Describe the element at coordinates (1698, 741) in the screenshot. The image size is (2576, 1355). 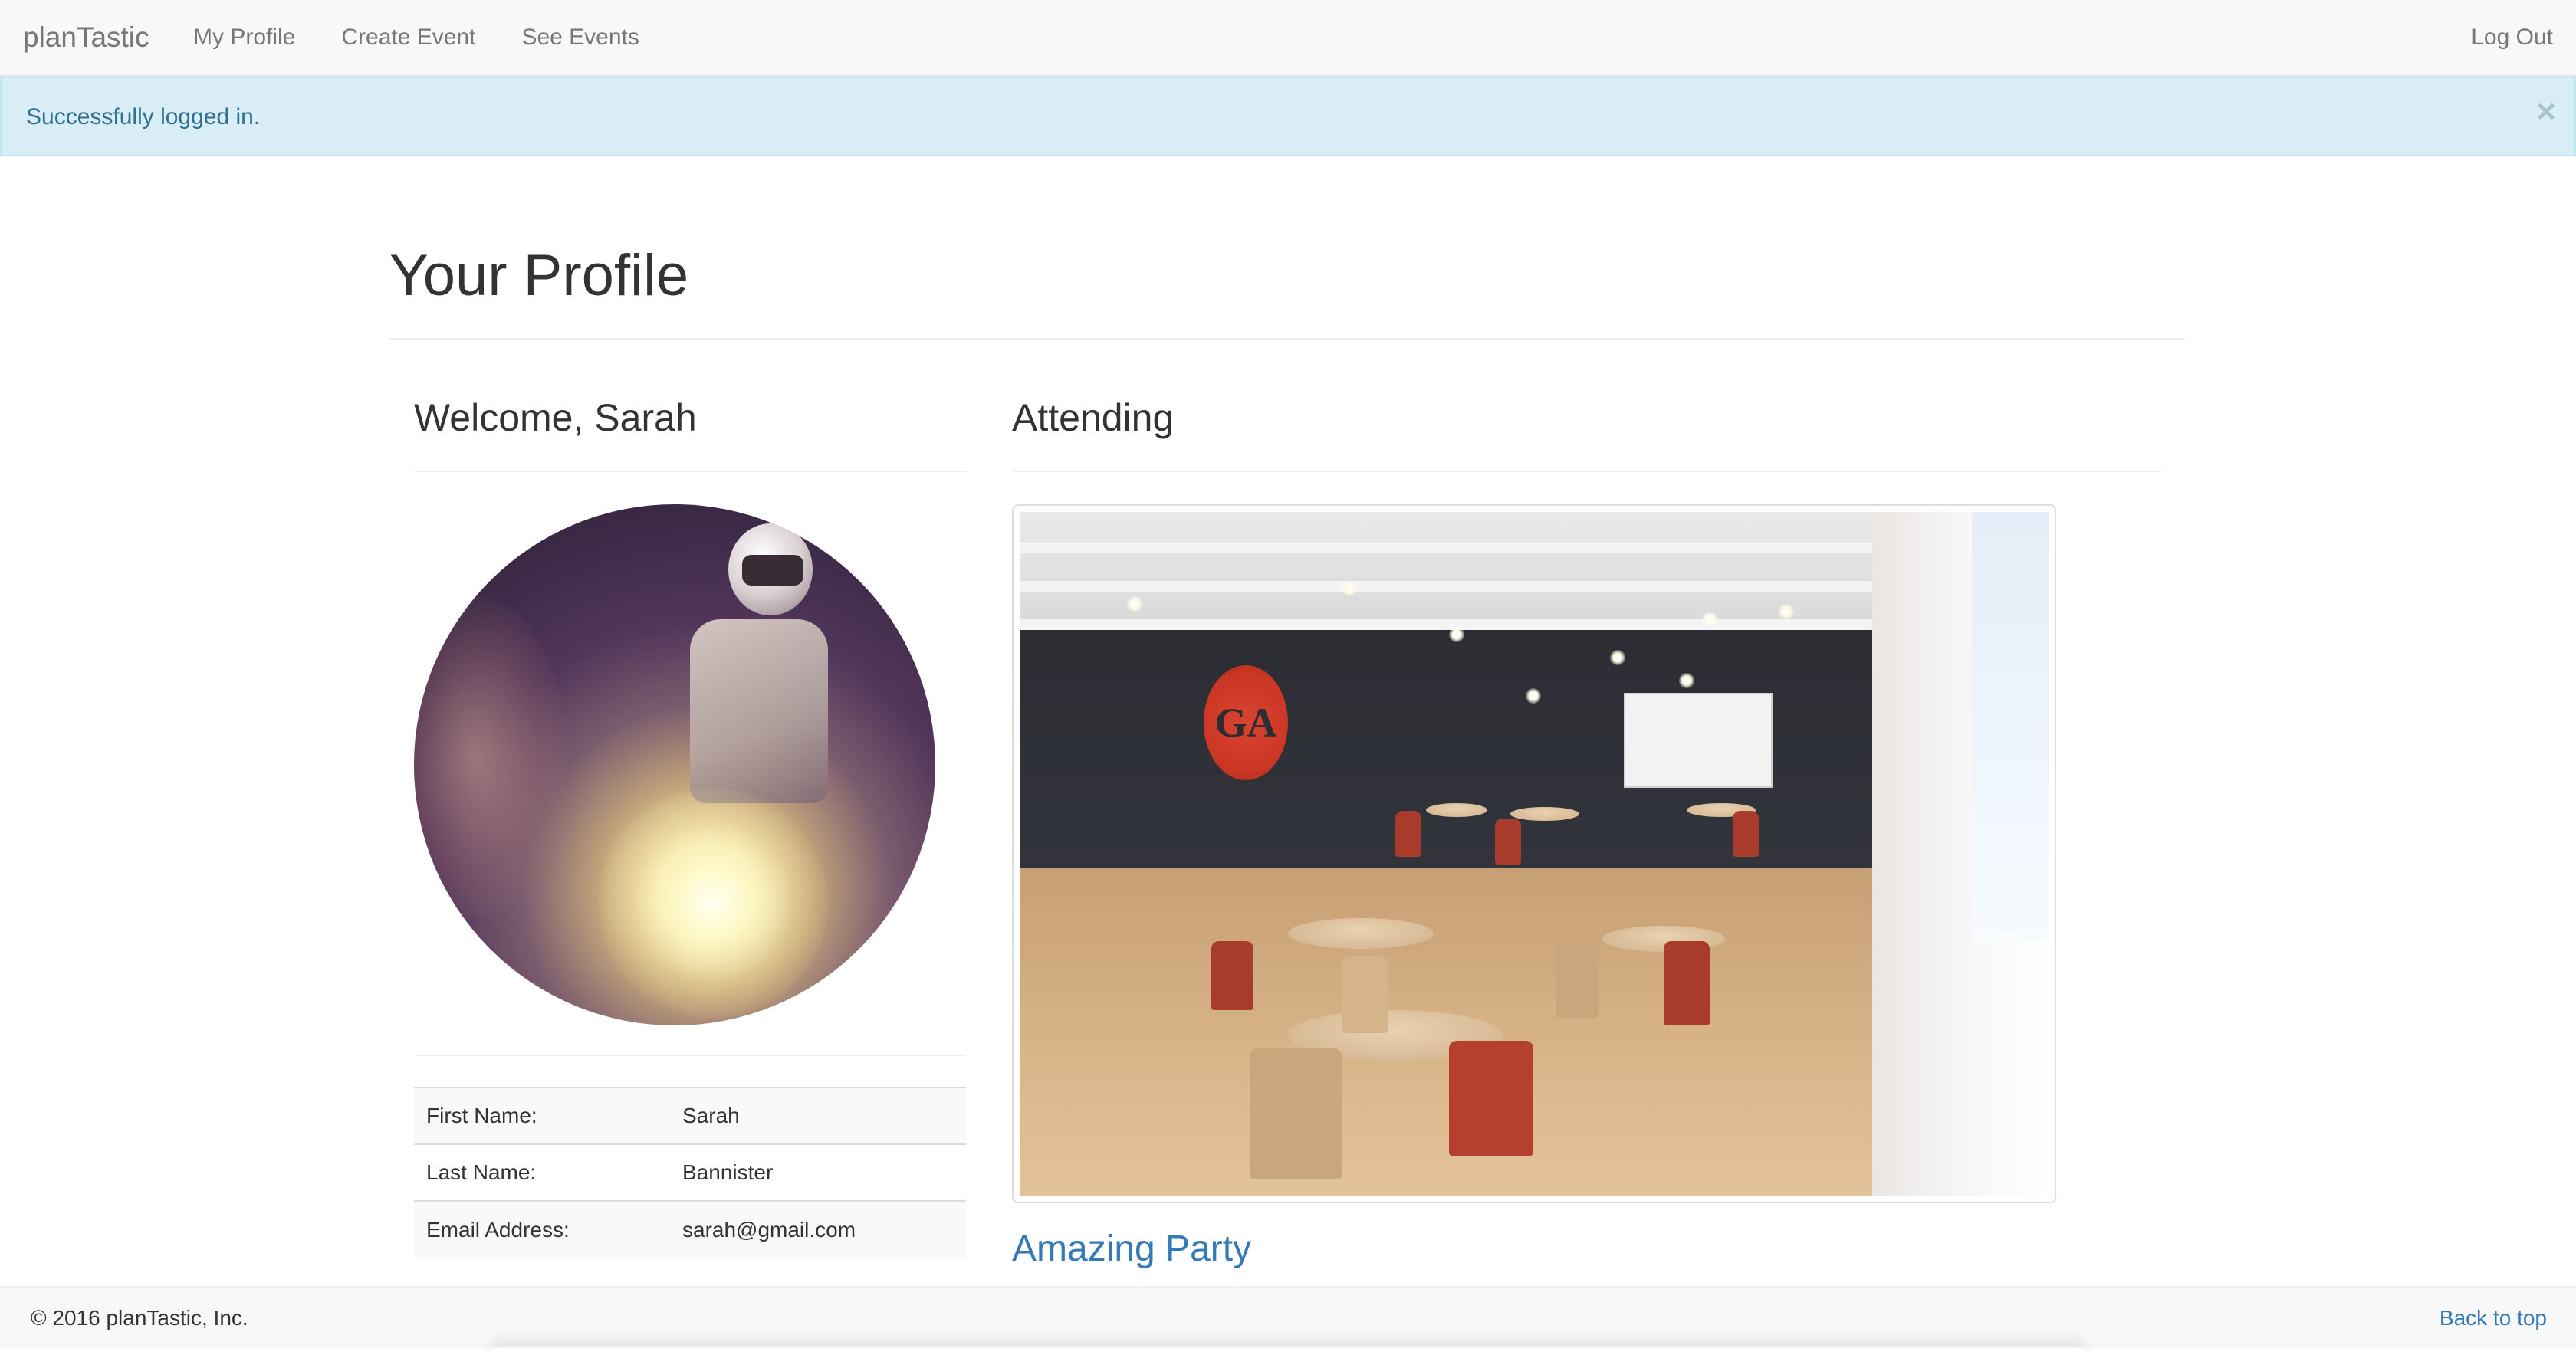
I see `projector-screen` at that location.